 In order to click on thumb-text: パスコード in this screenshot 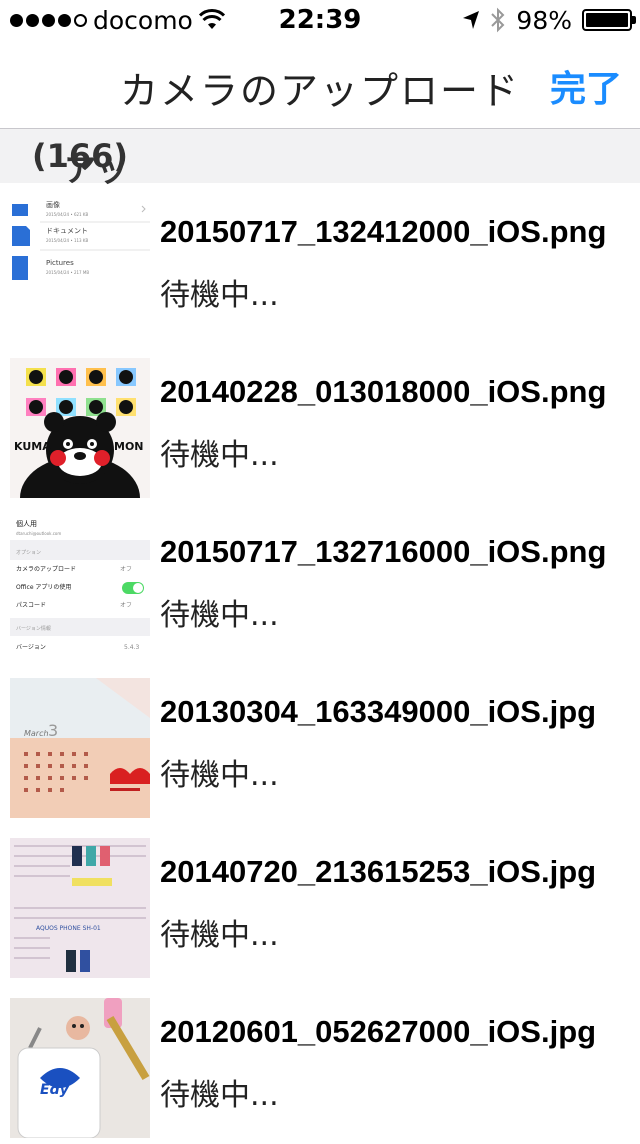, I will do `click(31, 605)`.